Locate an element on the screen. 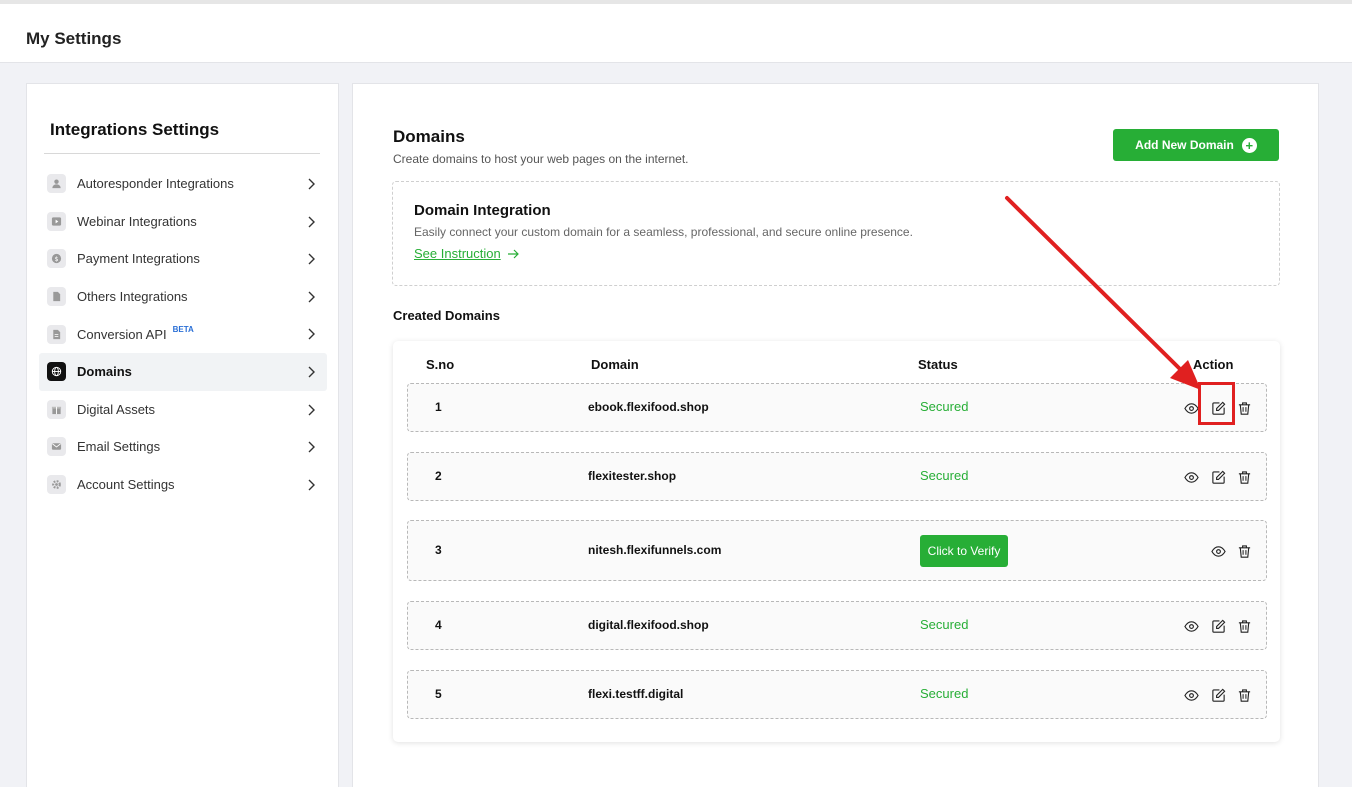 The height and width of the screenshot is (787, 1352). table-row: 5 flexi.testff.digital Secured is located at coordinates (837, 694).